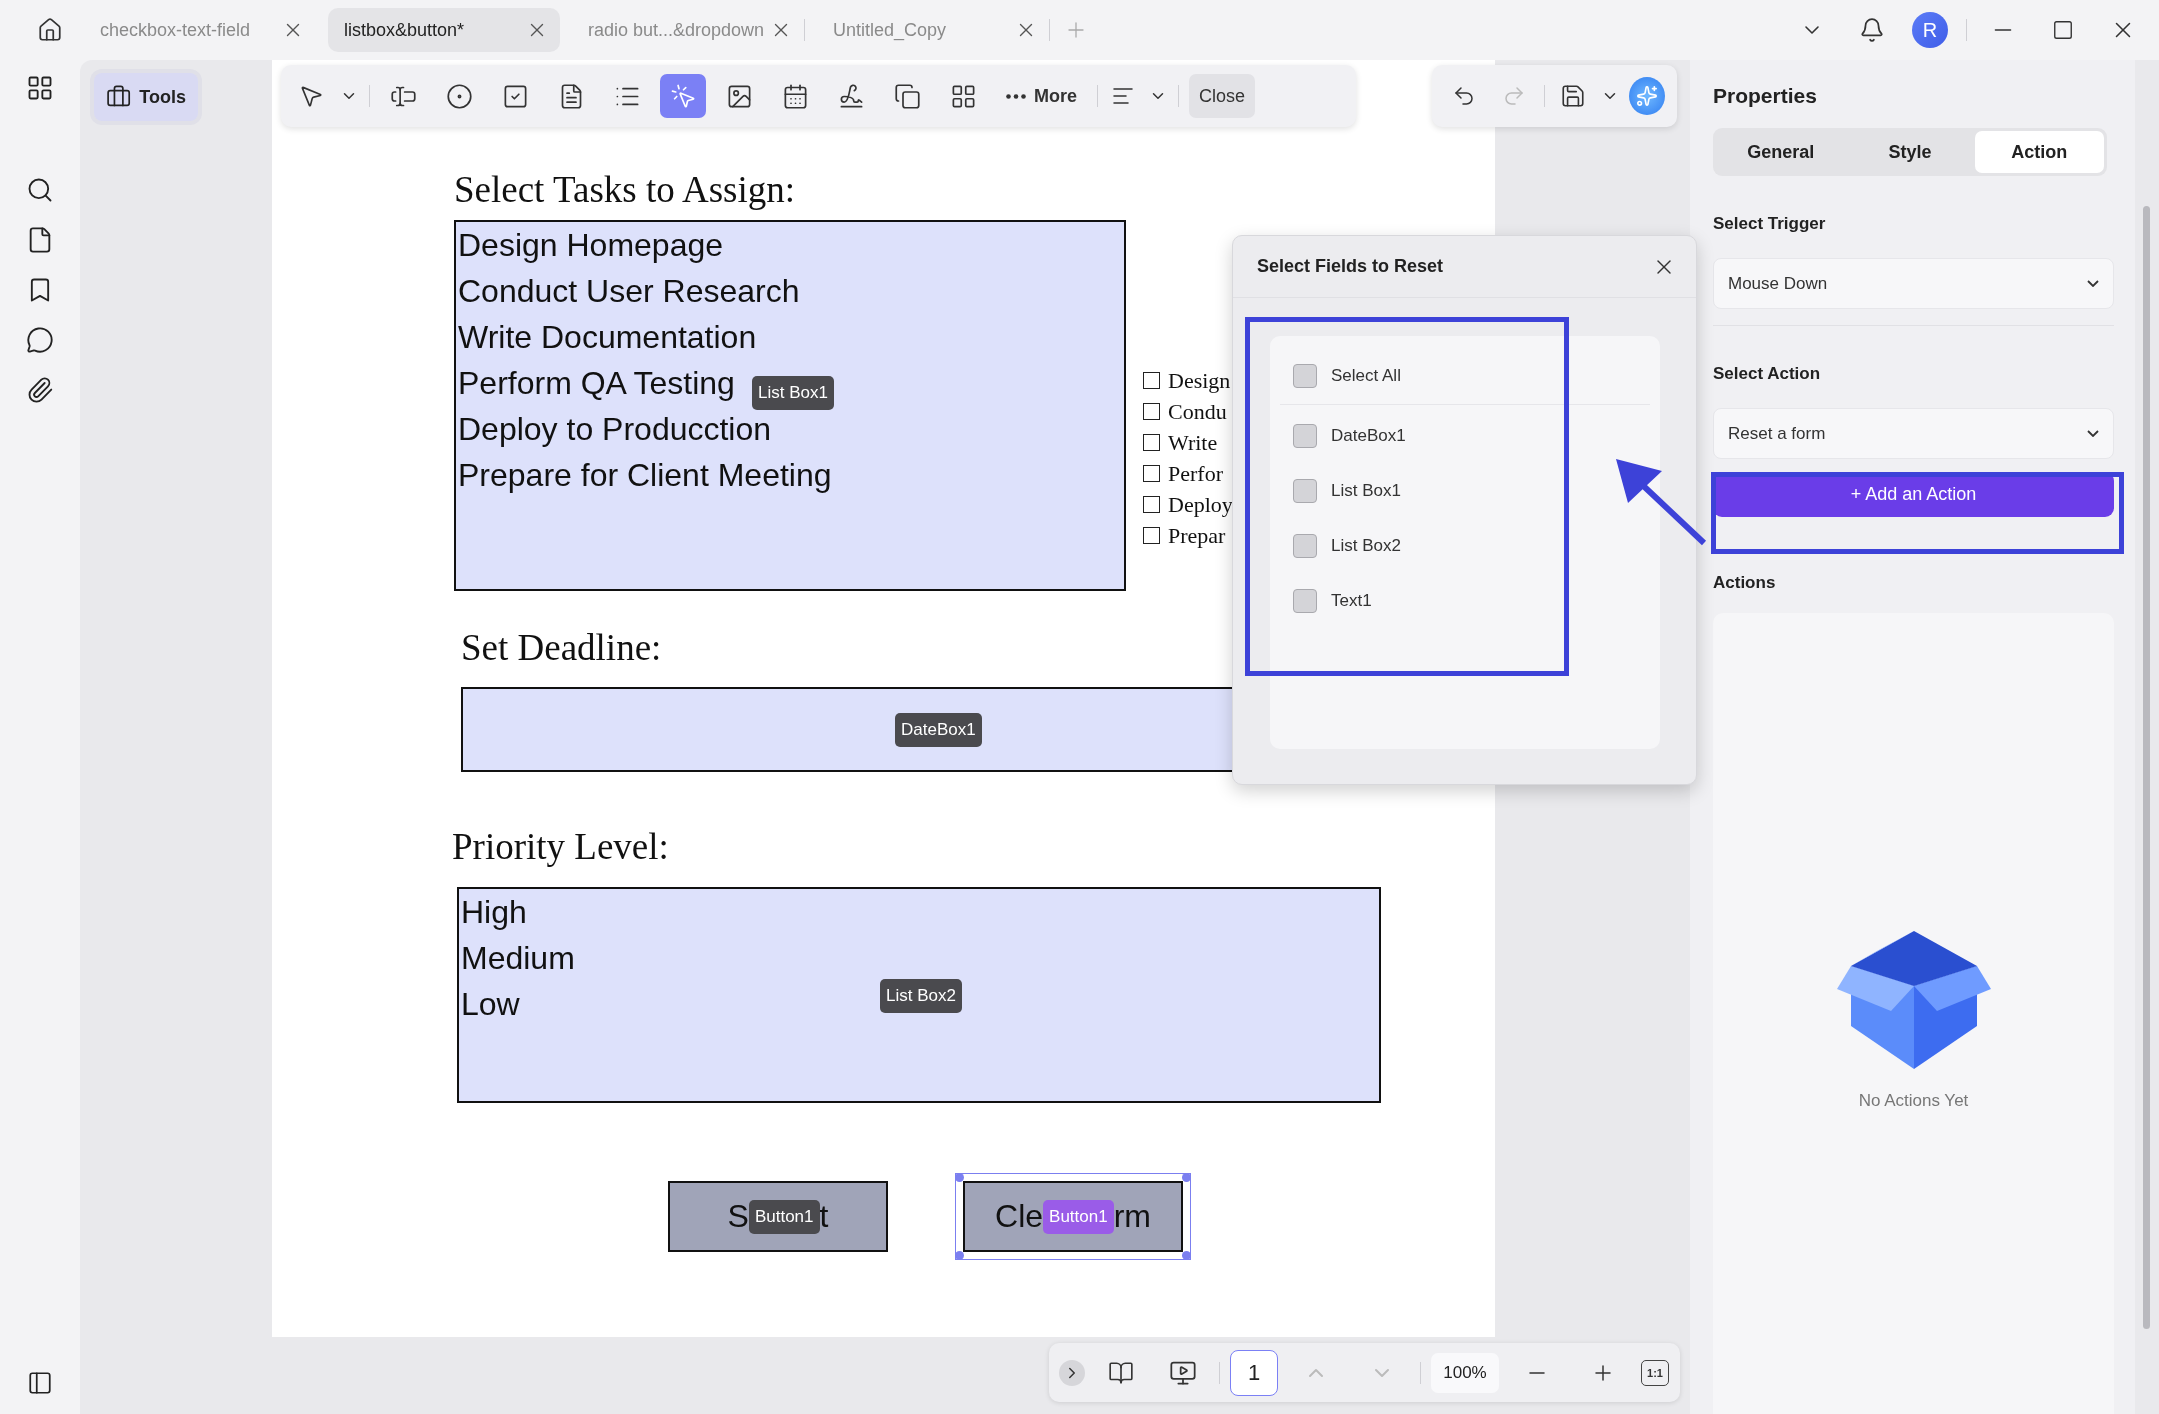  What do you see at coordinates (1368, 436) in the screenshot?
I see `checkbox-label: DateBox1` at bounding box center [1368, 436].